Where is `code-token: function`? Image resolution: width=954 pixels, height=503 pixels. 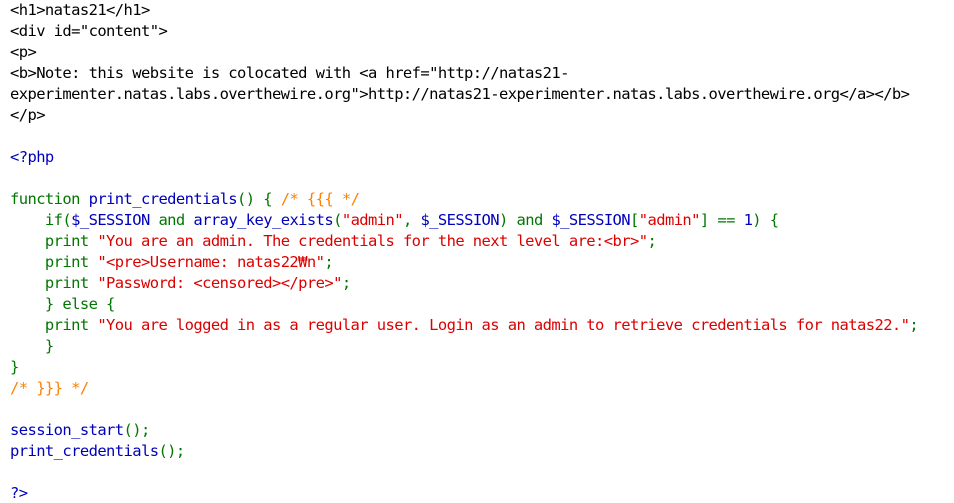 code-token: function is located at coordinates (49, 199).